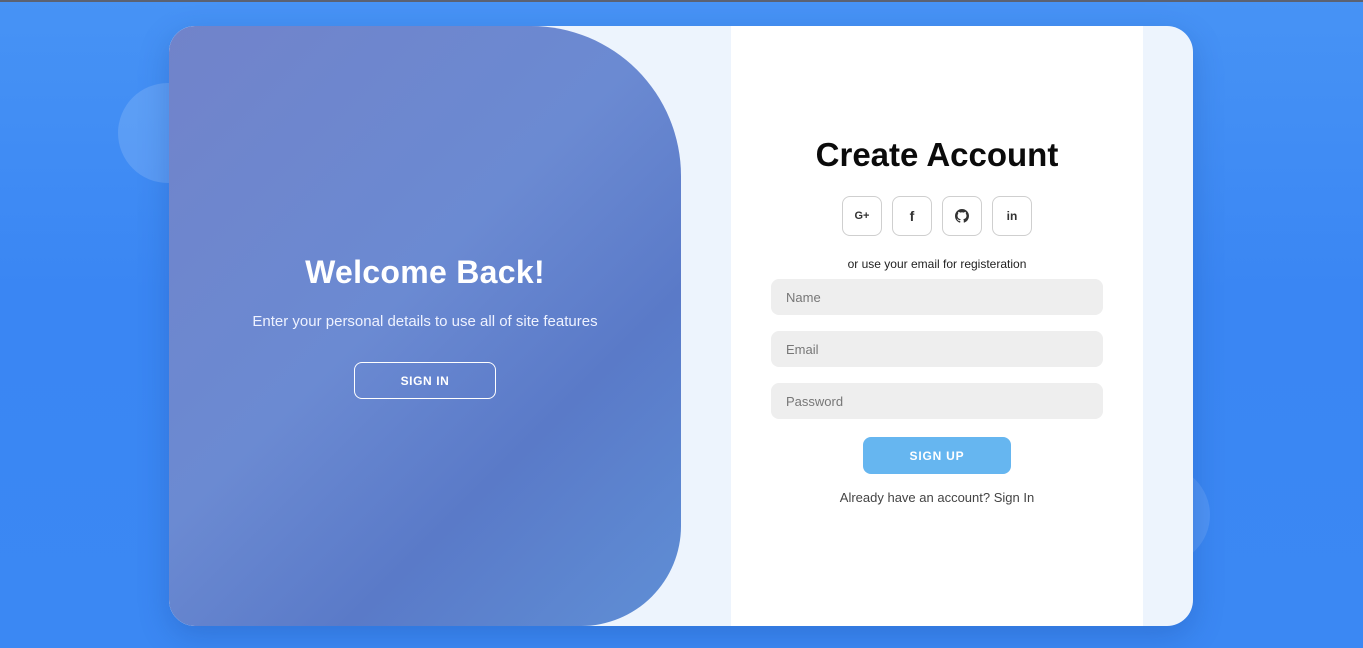  Describe the element at coordinates (937, 154) in the screenshot. I see `form-title: Create Account` at that location.